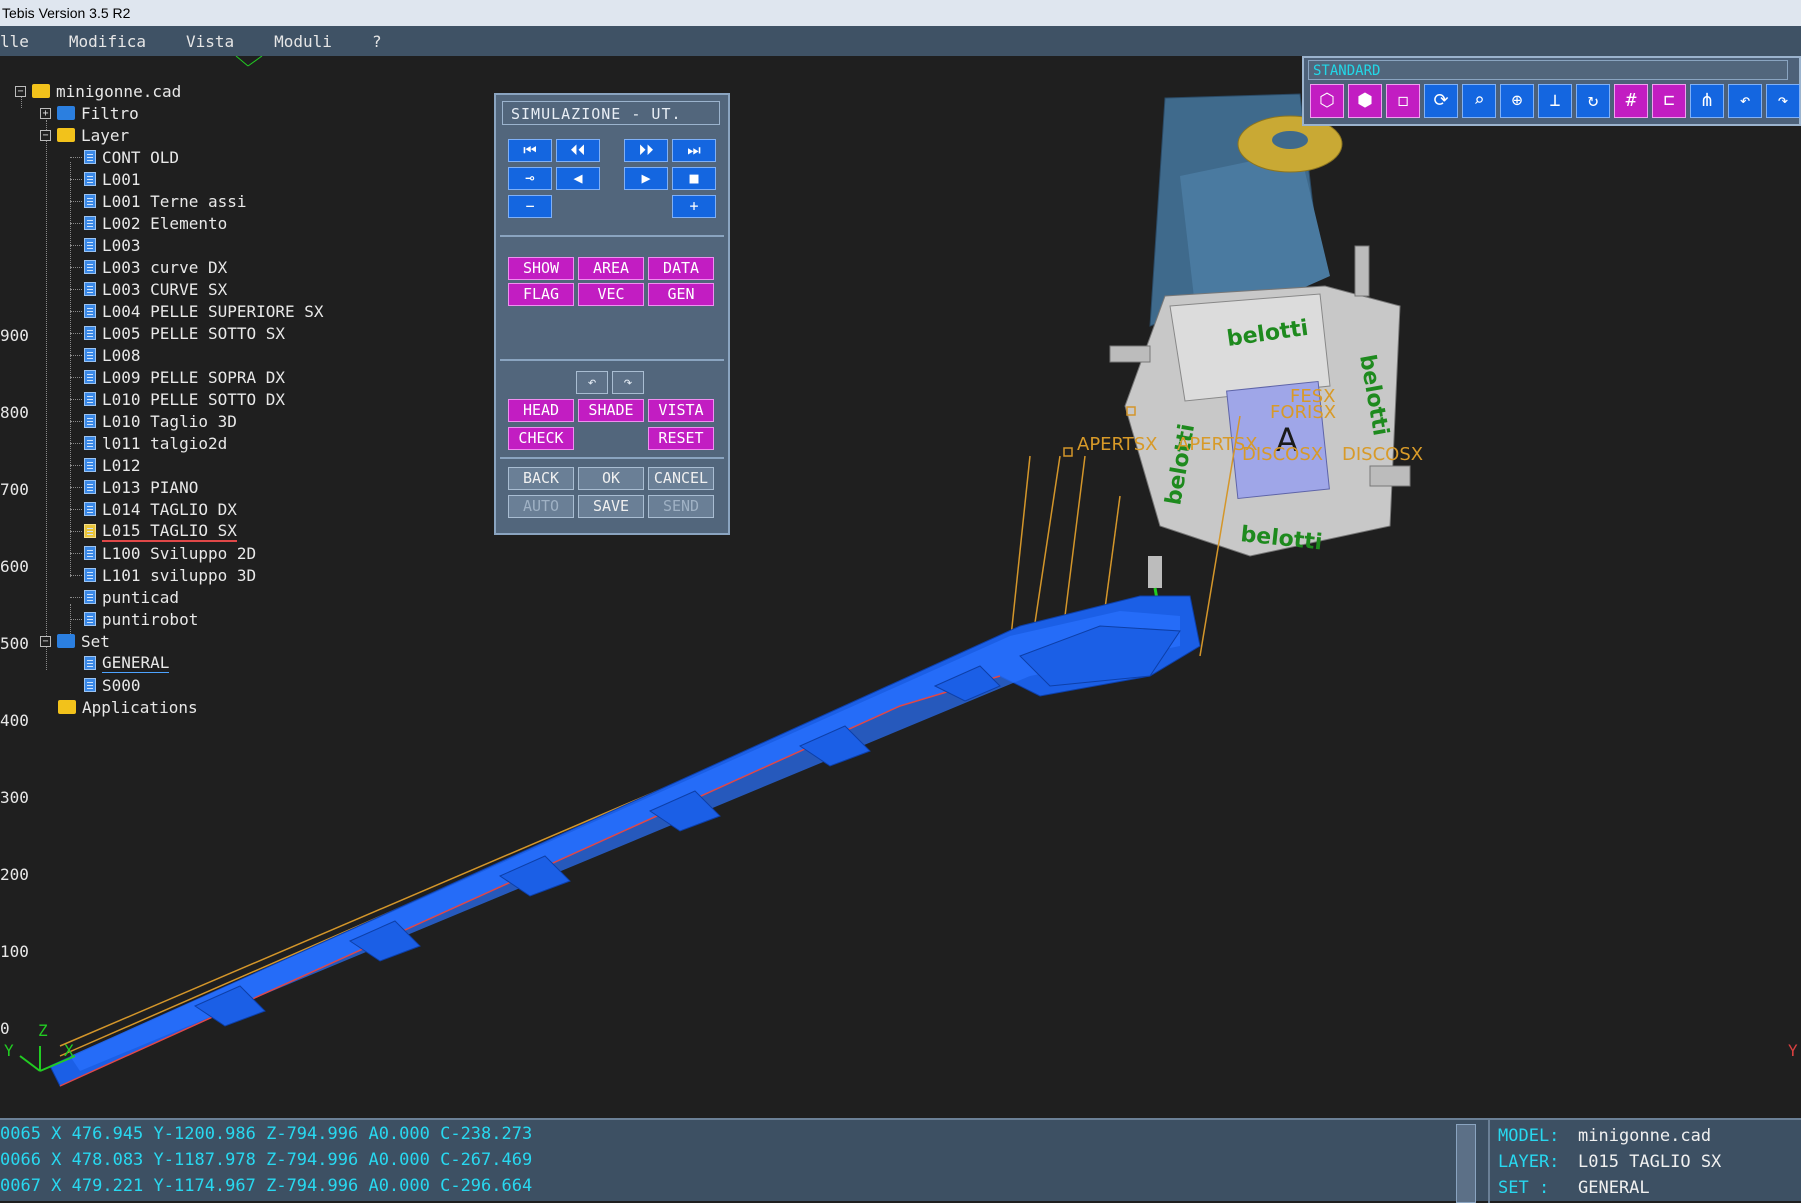  Describe the element at coordinates (98, 91) in the screenshot. I see `tree-root: − minigonne.cad` at that location.